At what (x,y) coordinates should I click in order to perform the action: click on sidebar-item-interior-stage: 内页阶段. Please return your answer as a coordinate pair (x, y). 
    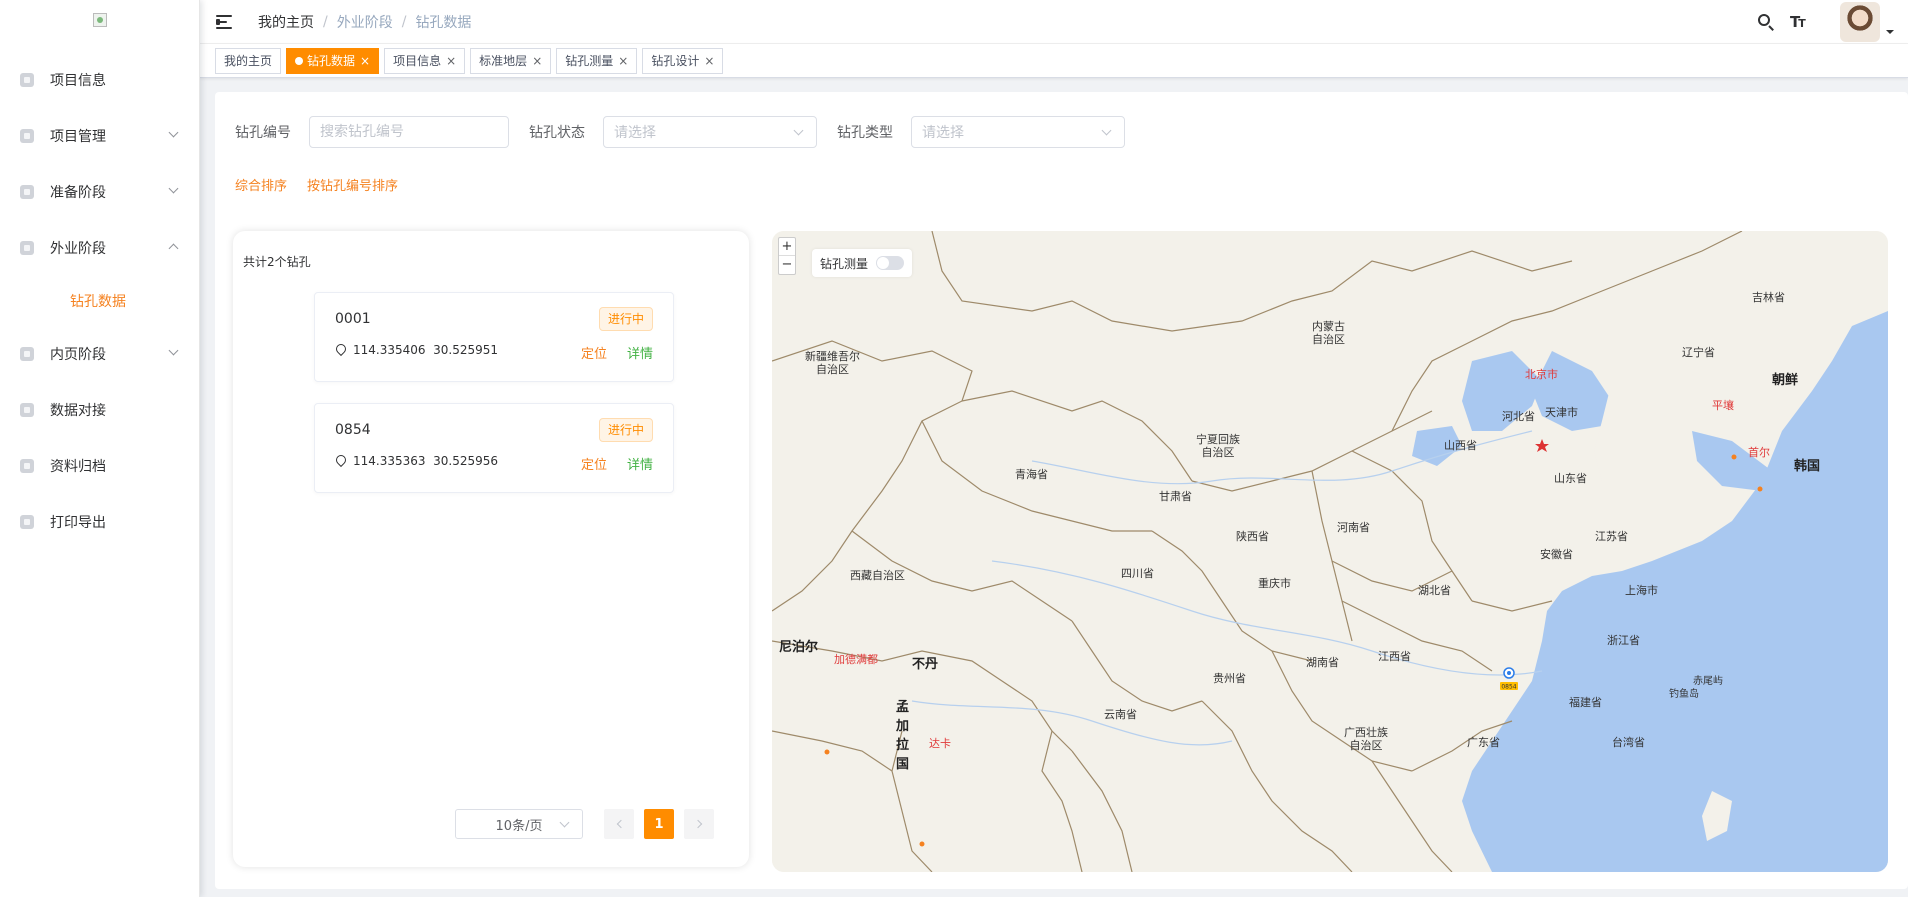
    Looking at the image, I should click on (99, 354).